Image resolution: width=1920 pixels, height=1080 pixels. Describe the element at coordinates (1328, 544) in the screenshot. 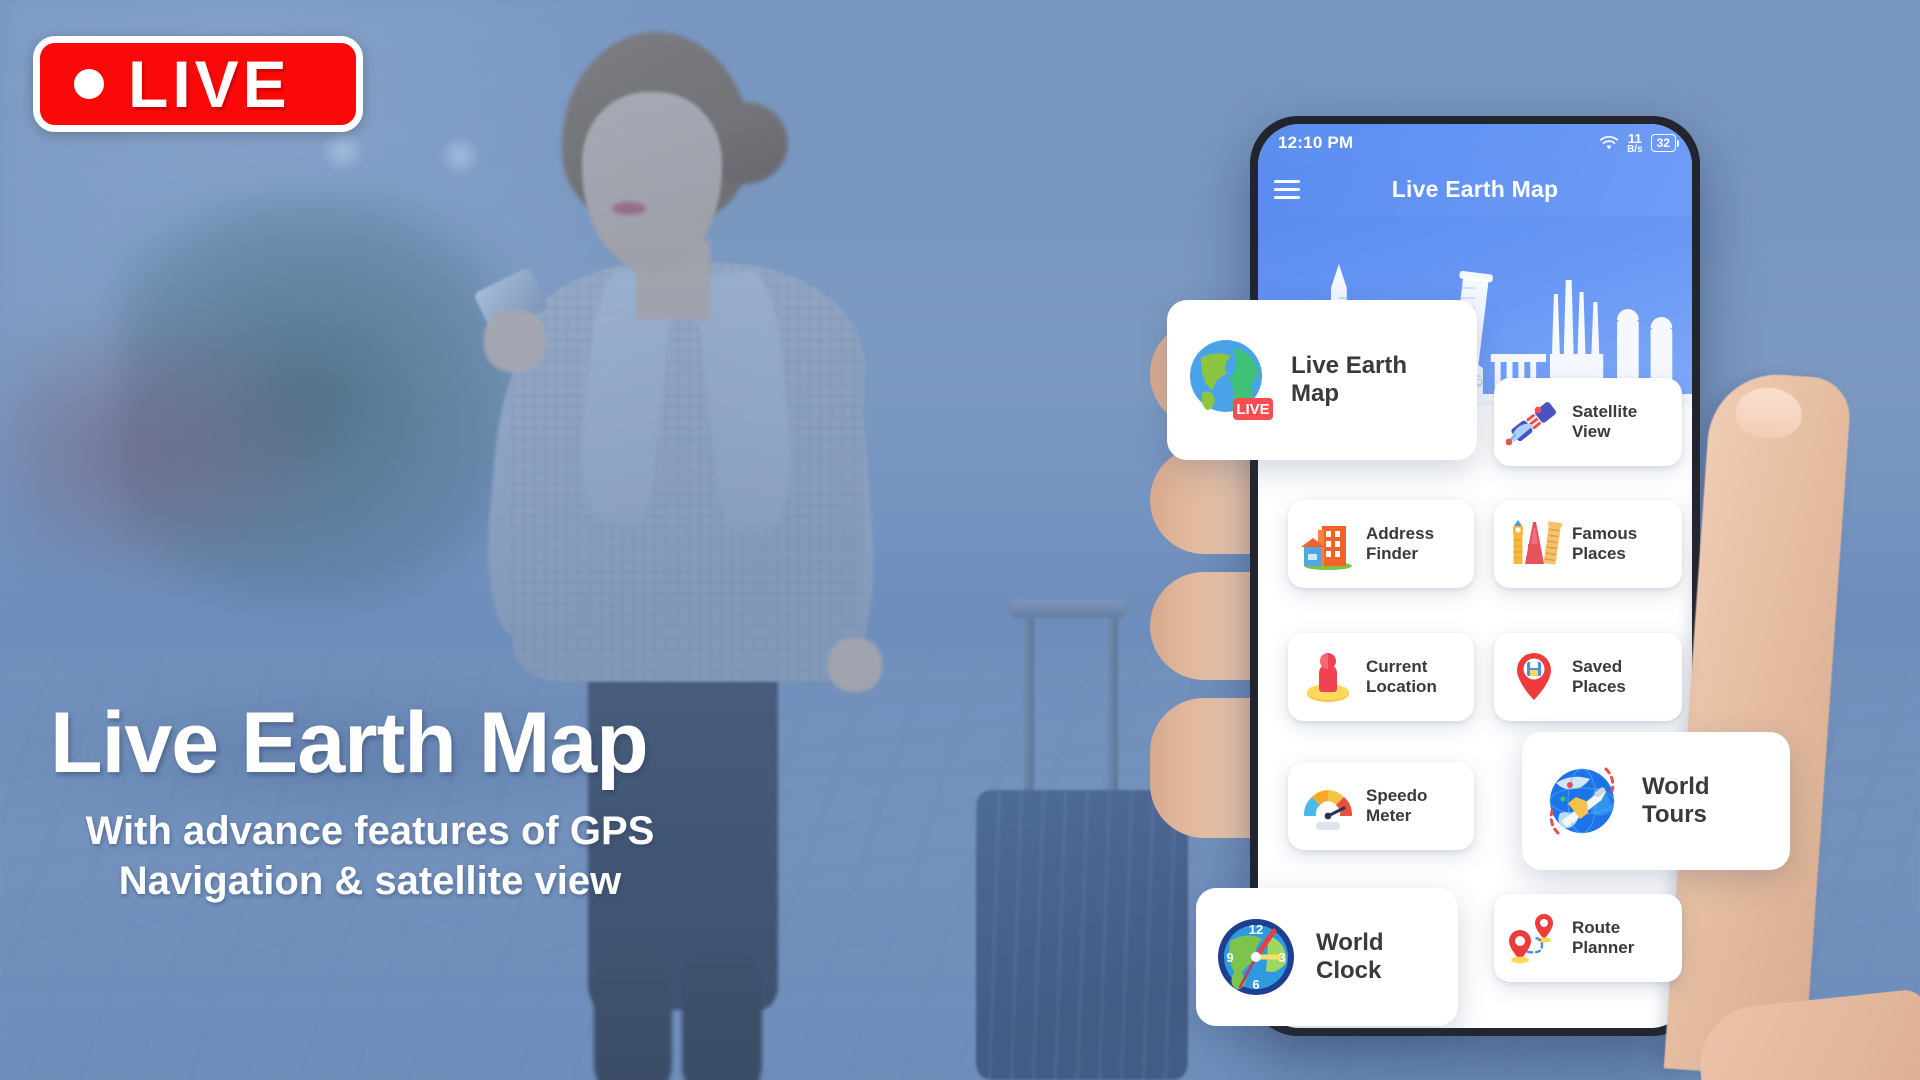

I see `buildings-icon` at that location.